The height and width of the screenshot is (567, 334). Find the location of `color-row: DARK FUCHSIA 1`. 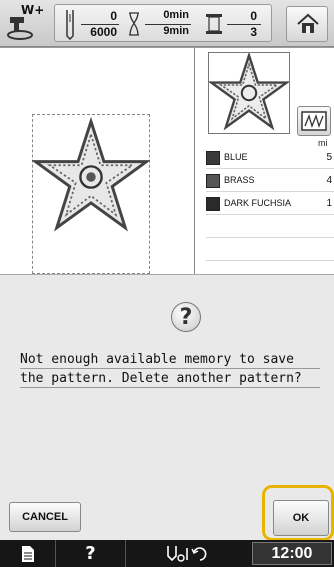

color-row: DARK FUCHSIA 1 is located at coordinates (270, 203).